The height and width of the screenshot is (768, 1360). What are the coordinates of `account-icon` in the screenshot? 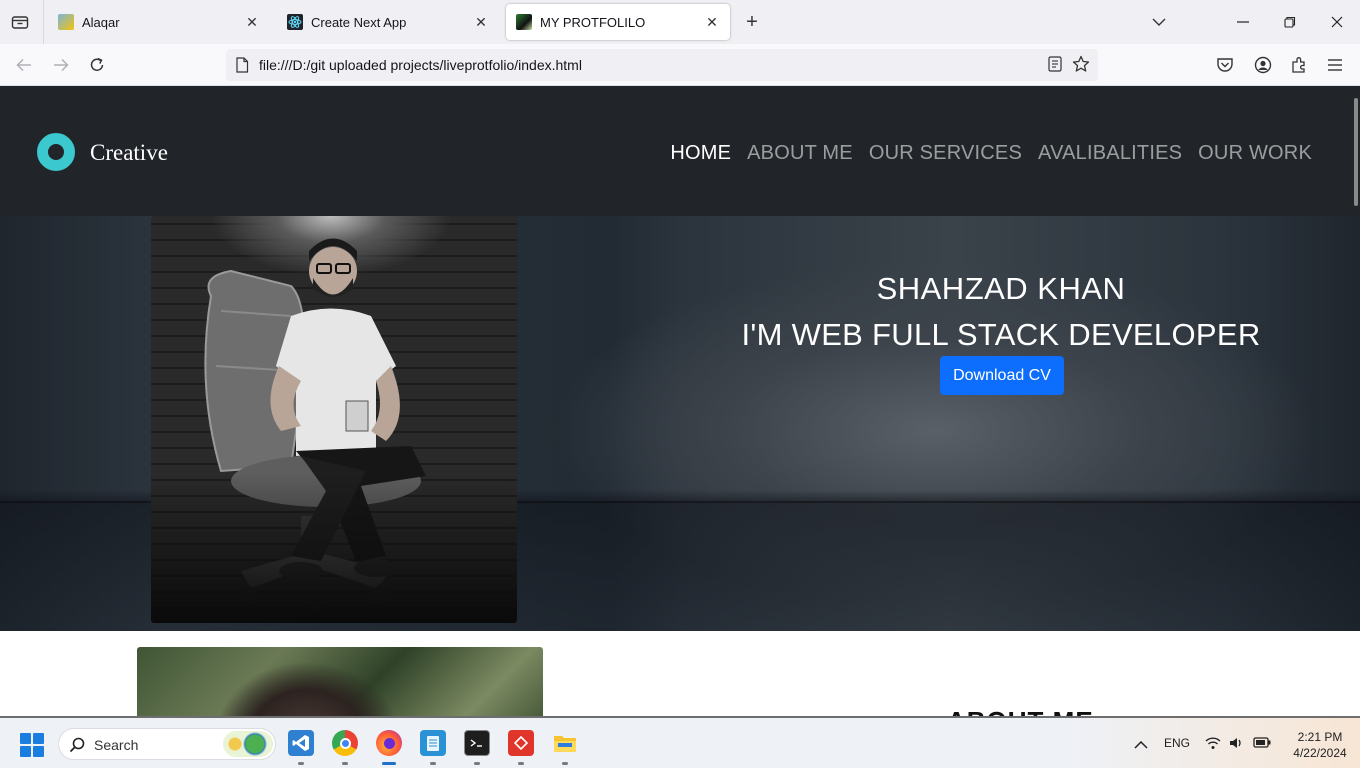 It's located at (1263, 65).